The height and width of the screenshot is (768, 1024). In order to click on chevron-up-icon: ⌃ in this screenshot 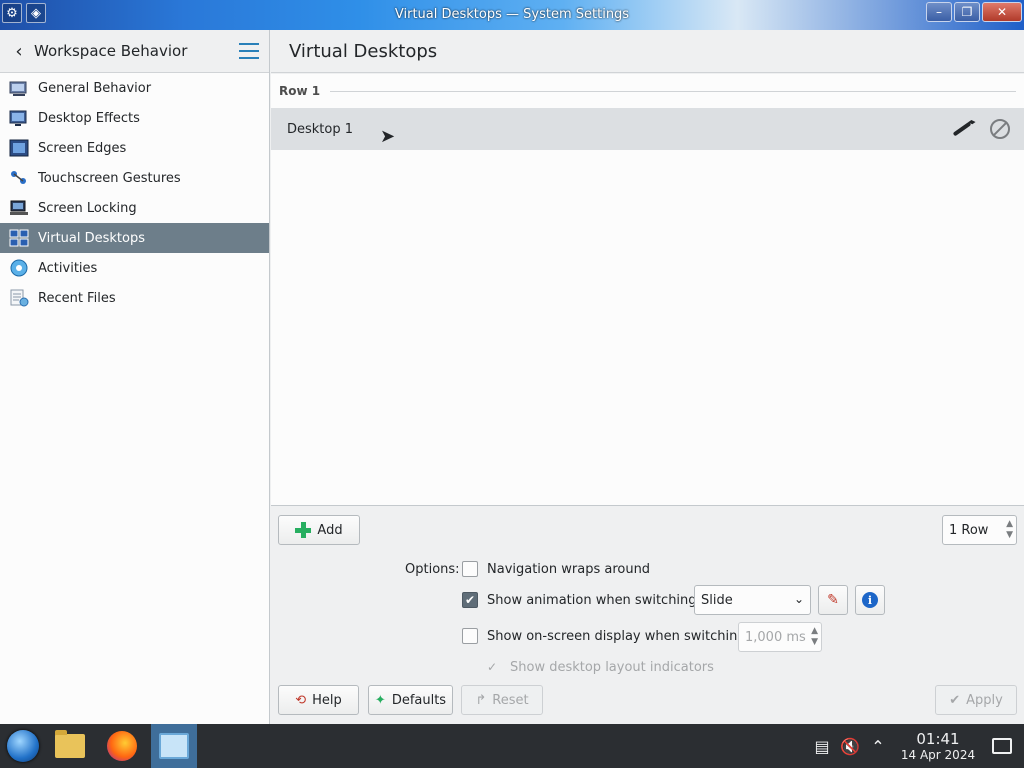, I will do `click(878, 746)`.